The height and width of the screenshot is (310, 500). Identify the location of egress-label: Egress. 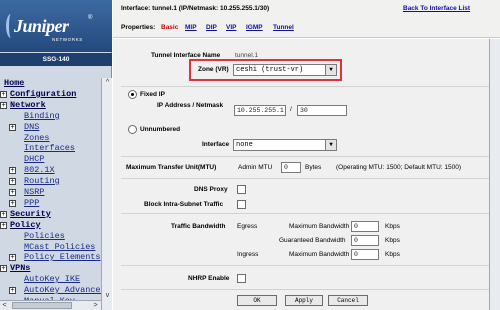
(247, 226).